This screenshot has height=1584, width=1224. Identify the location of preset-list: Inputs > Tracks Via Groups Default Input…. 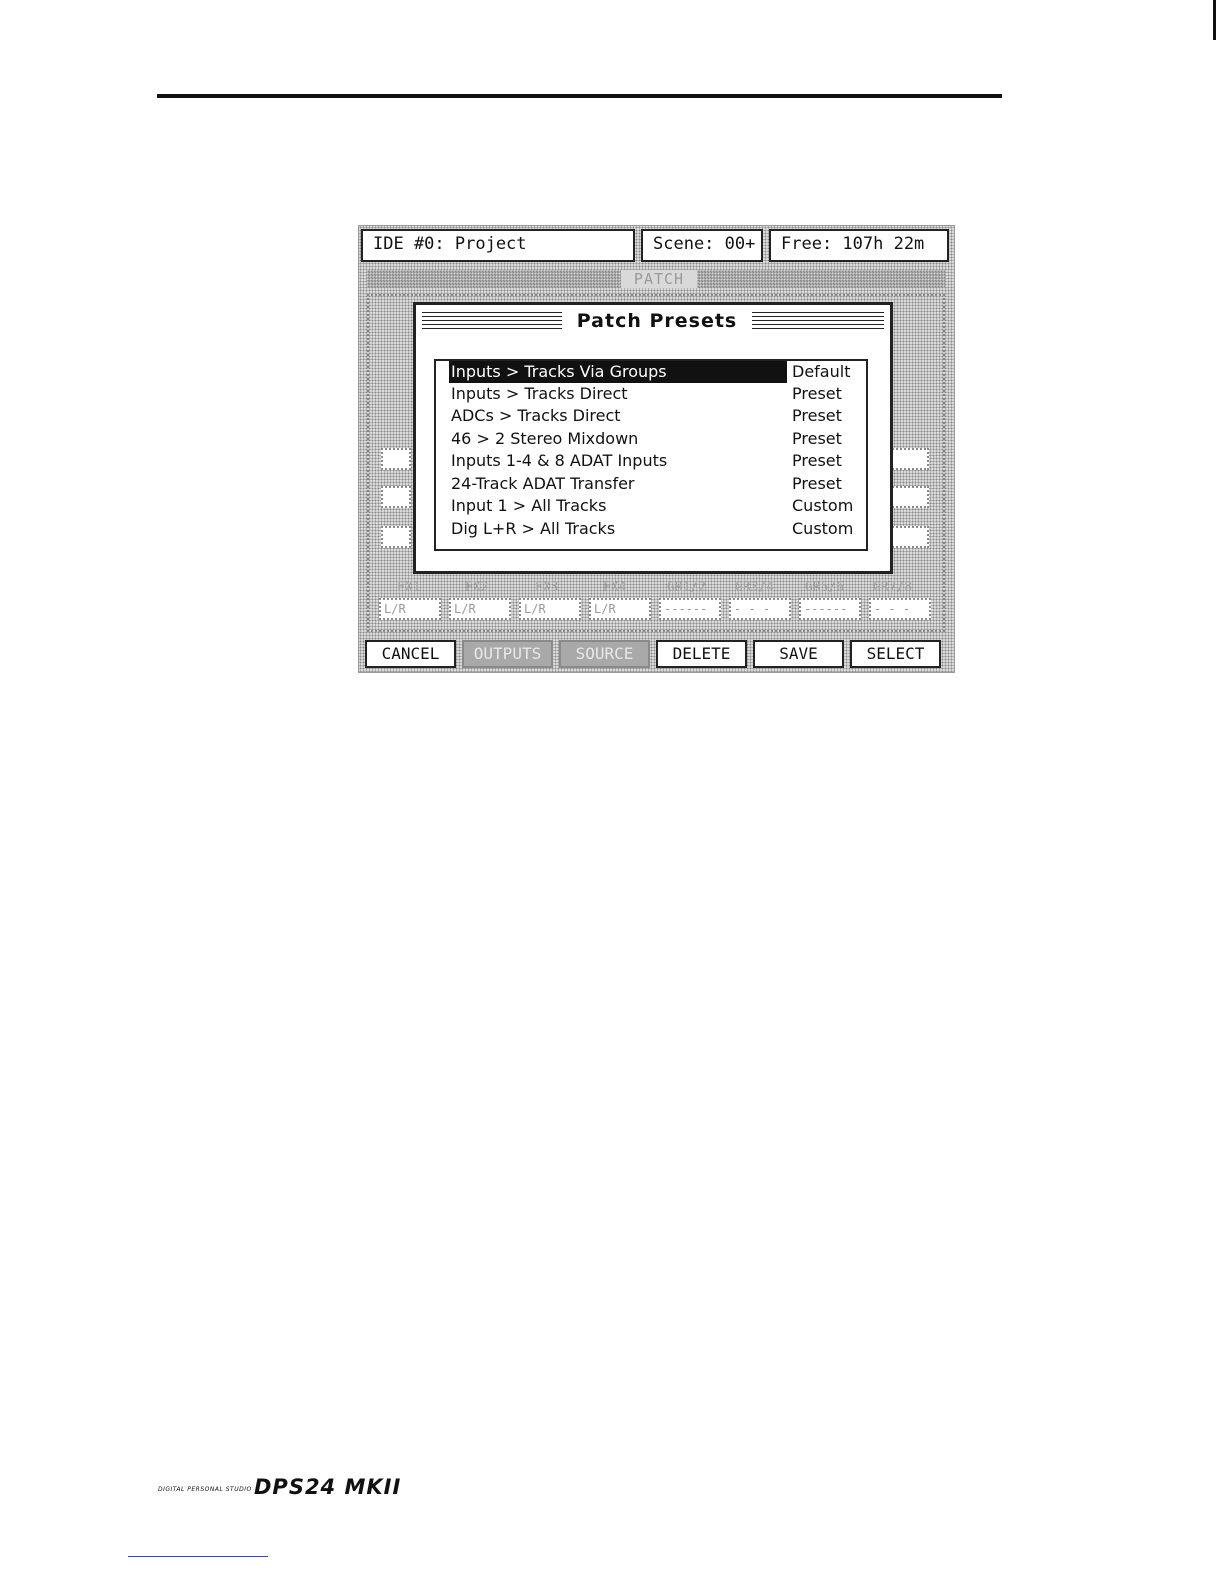
(651, 455).